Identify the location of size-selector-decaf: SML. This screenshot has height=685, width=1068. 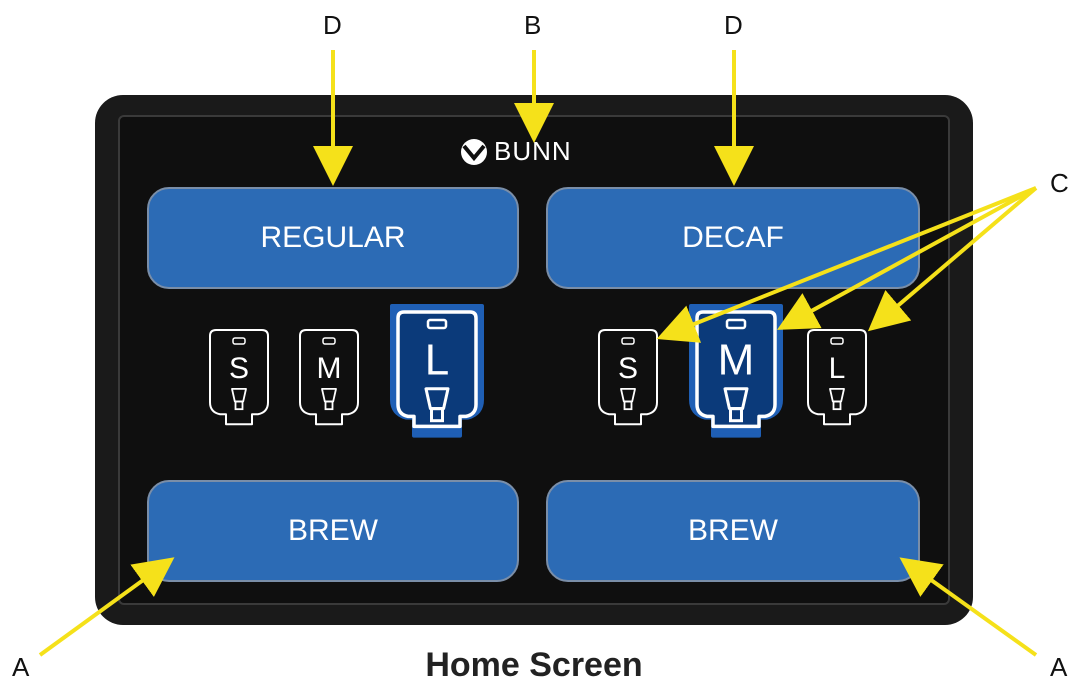
(732, 371).